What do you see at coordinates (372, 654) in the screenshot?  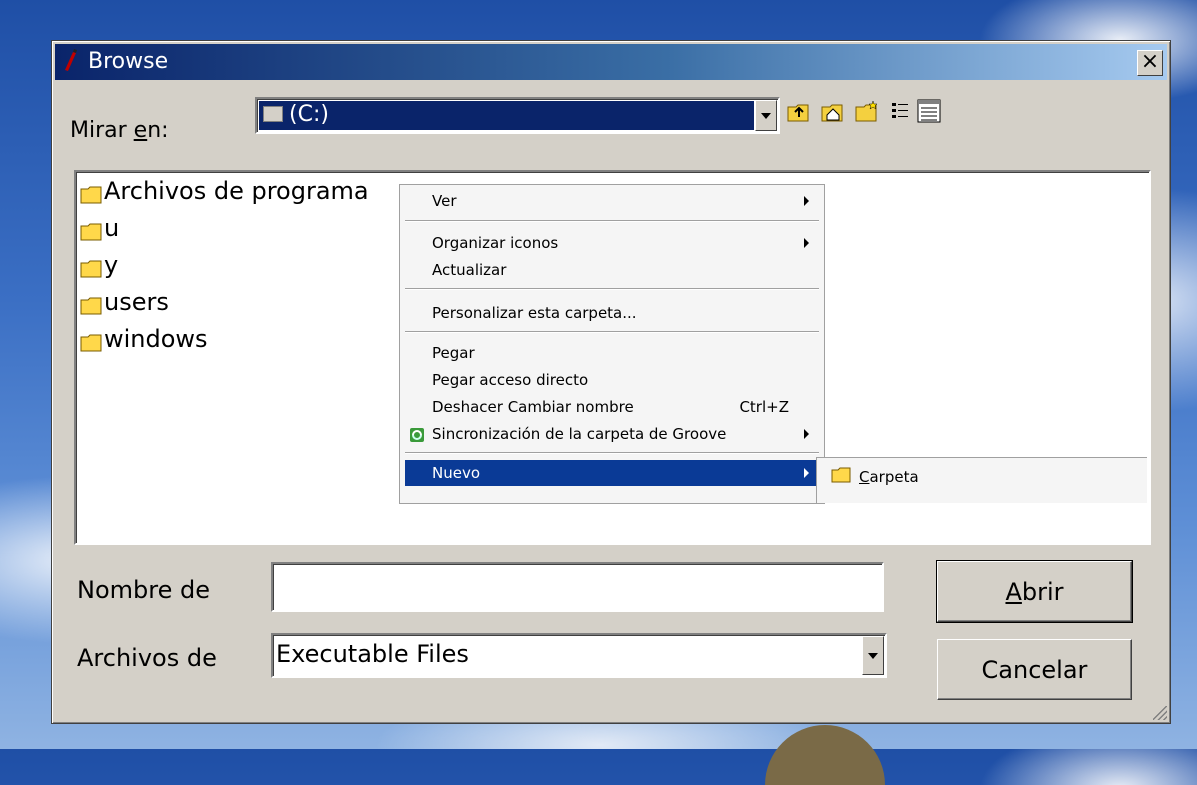 I see `filetype-value: Executable Files` at bounding box center [372, 654].